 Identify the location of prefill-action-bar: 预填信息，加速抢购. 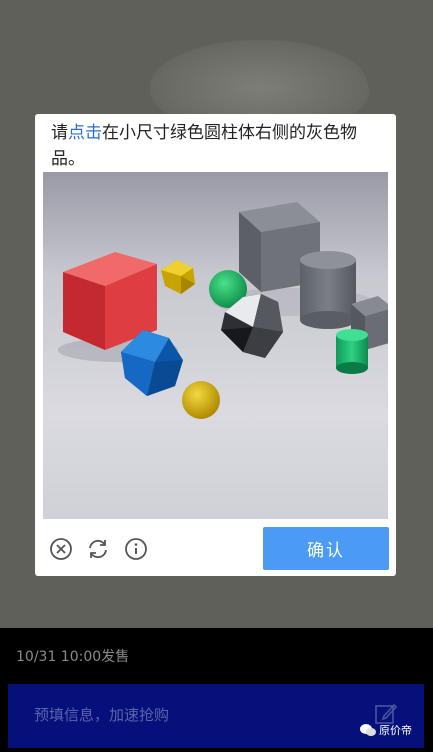
(216, 716).